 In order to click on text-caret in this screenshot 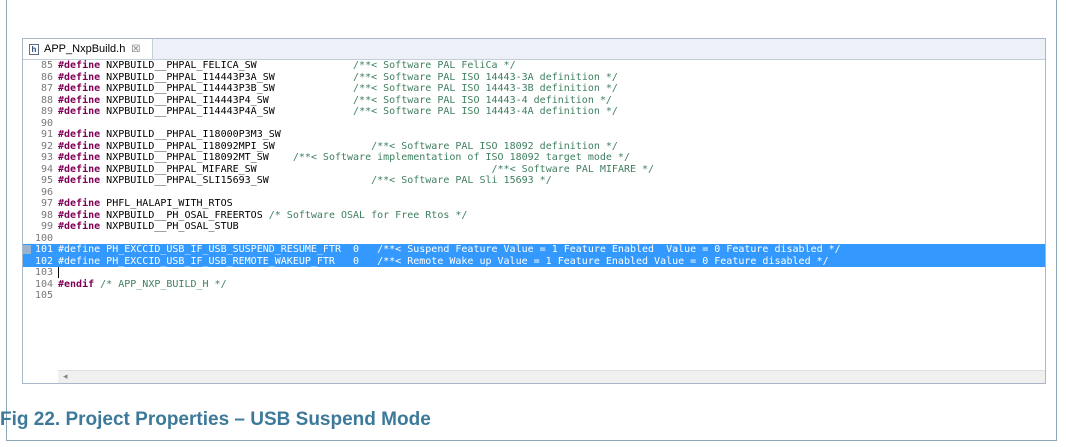, I will do `click(58, 272)`.